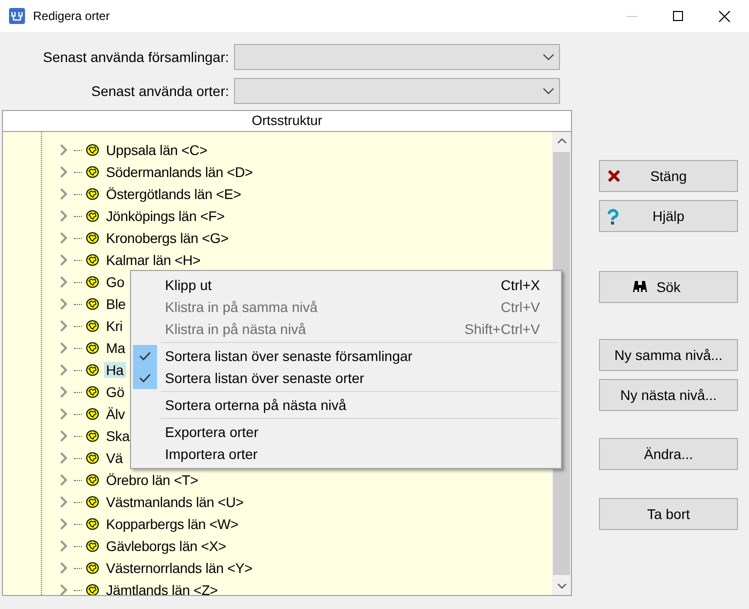 This screenshot has width=749, height=609. Describe the element at coordinates (678, 16) in the screenshot. I see `maximize-icon` at that location.